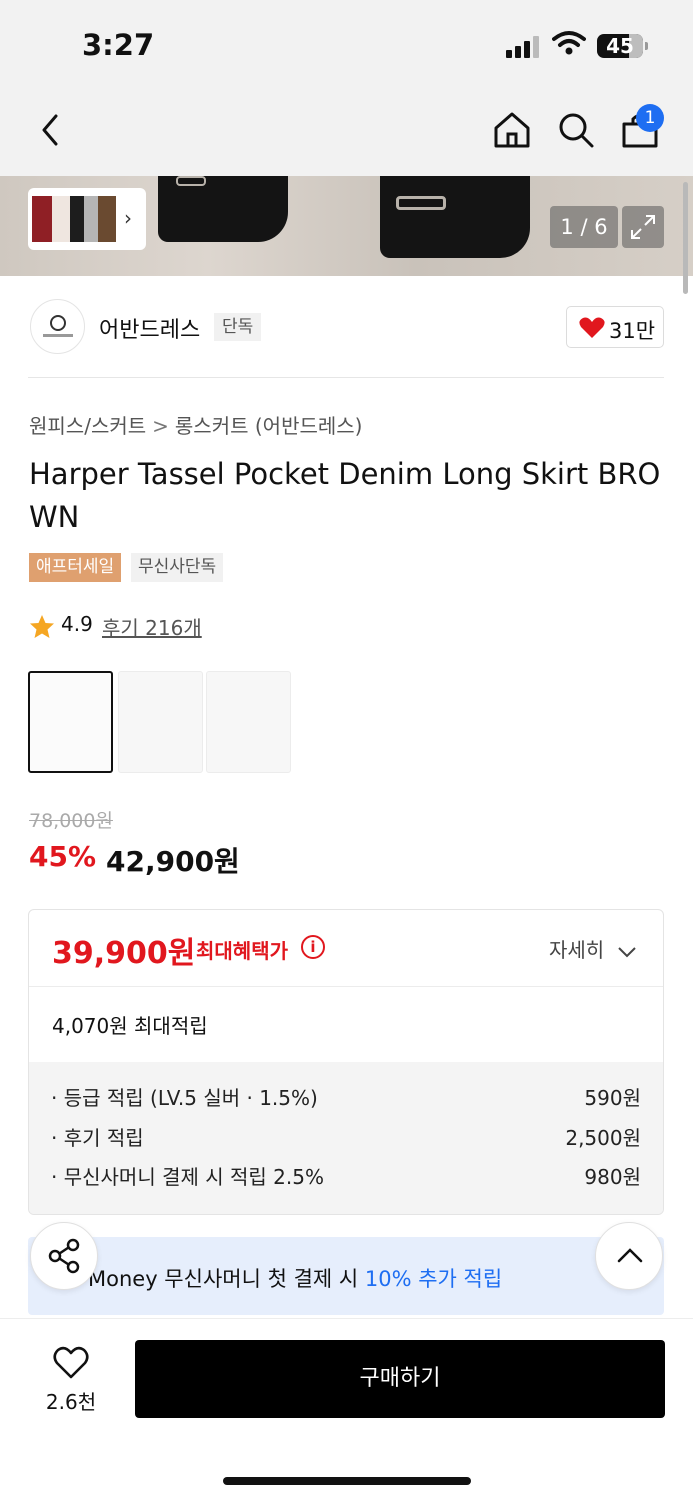  What do you see at coordinates (346, 46) in the screenshot?
I see `status-bar: 3:27 45` at bounding box center [346, 46].